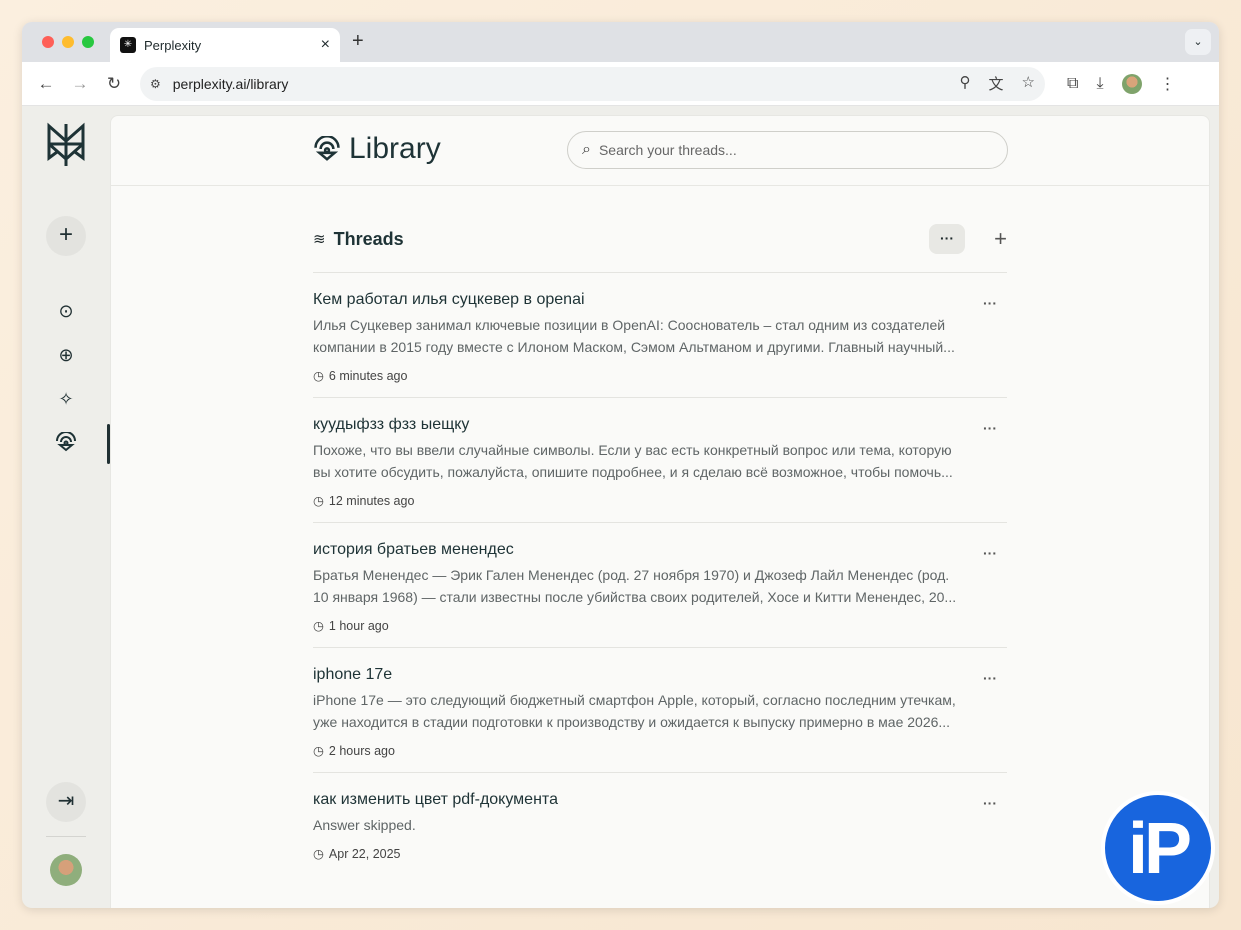  I want to click on globe-icon: ⊕, so click(66, 357).